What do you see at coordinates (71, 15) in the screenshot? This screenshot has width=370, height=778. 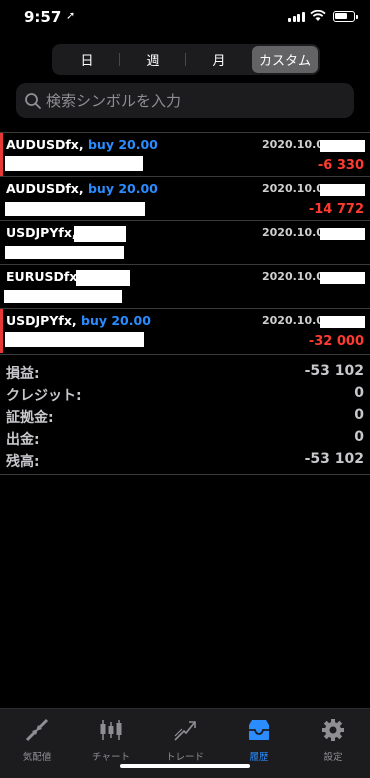 I see `location-arrow-icon: ➚` at bounding box center [71, 15].